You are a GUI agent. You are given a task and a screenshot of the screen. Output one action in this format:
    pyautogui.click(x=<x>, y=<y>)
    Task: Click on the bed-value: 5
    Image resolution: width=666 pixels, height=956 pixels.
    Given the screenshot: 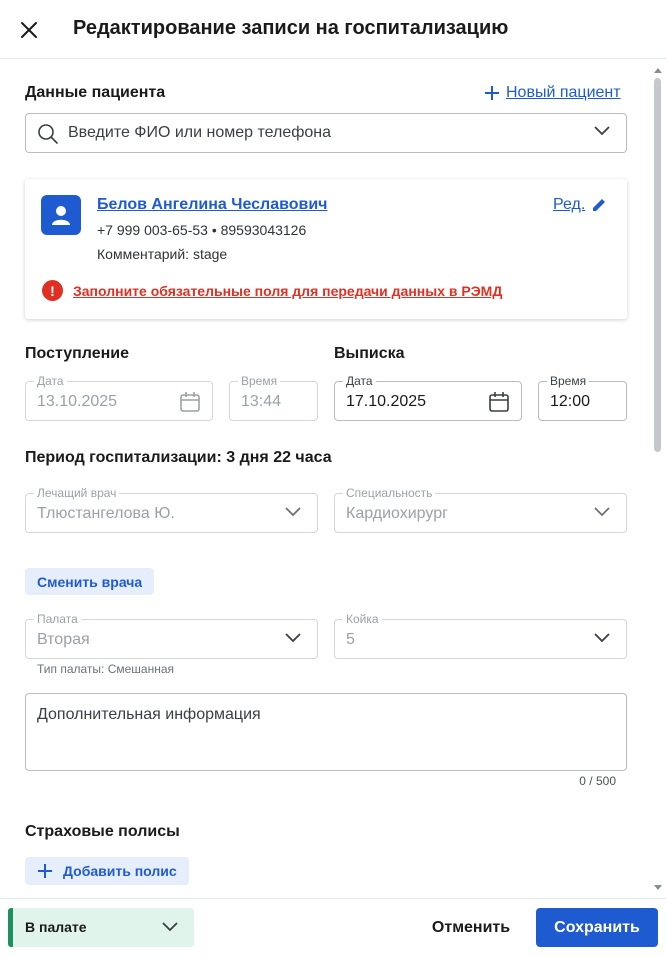 What is the action you would take?
    pyautogui.click(x=350, y=639)
    